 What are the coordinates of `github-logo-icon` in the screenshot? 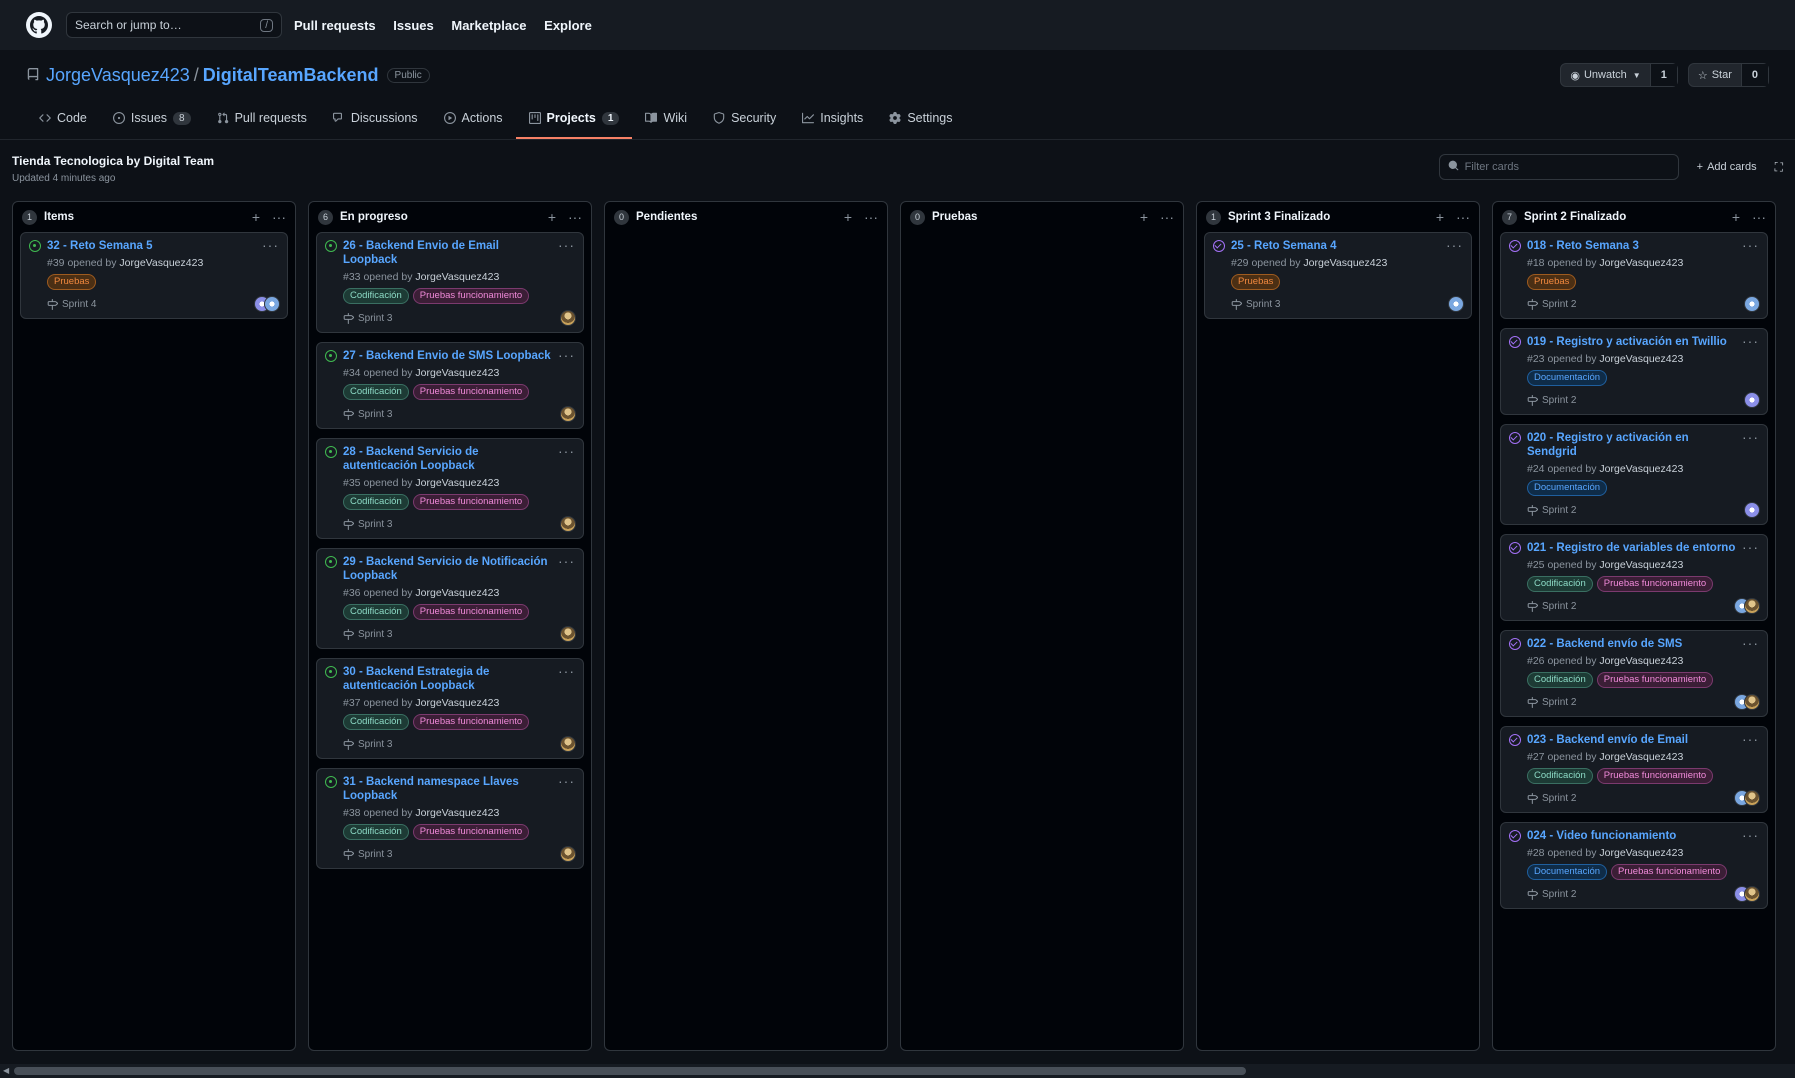 It's located at (39, 25).